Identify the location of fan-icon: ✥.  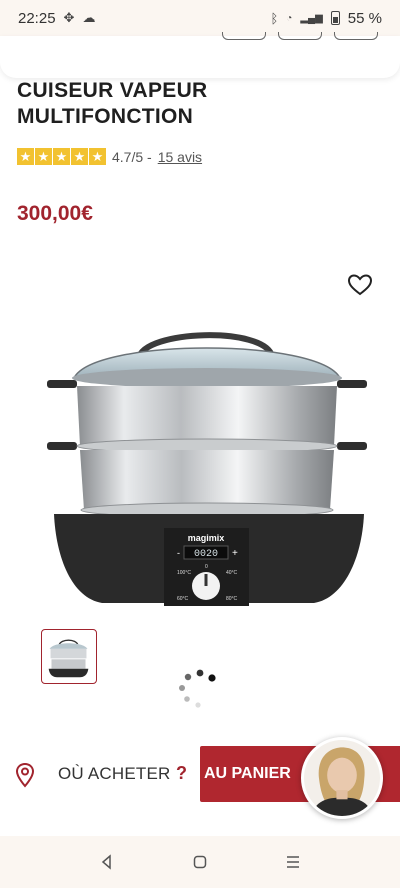
(69, 17).